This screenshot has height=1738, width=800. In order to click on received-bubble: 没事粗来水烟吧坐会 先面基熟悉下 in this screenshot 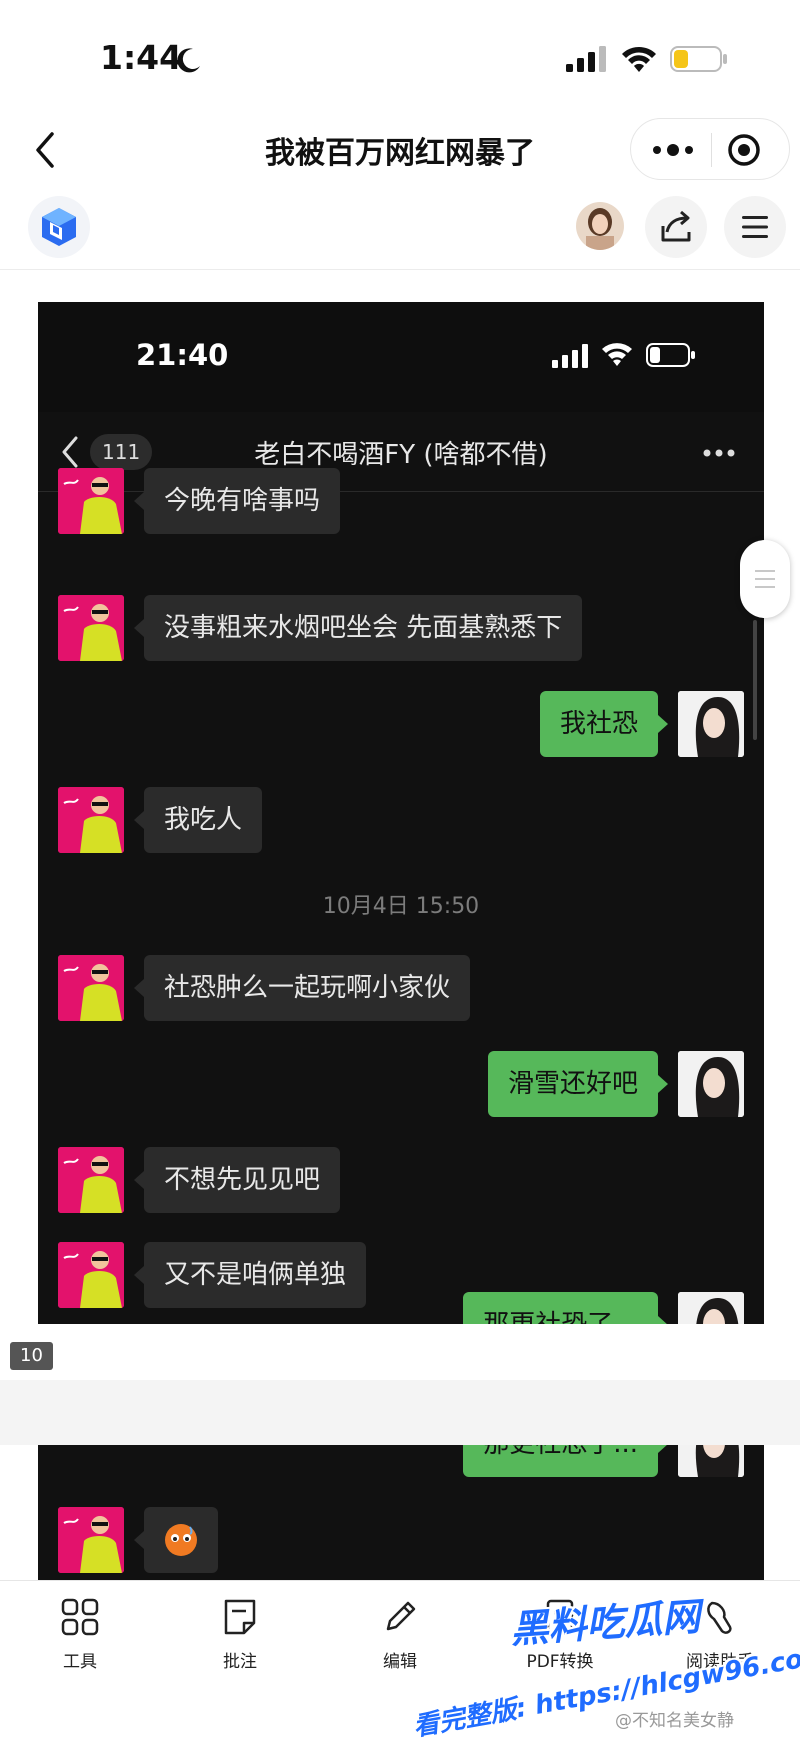, I will do `click(358, 628)`.